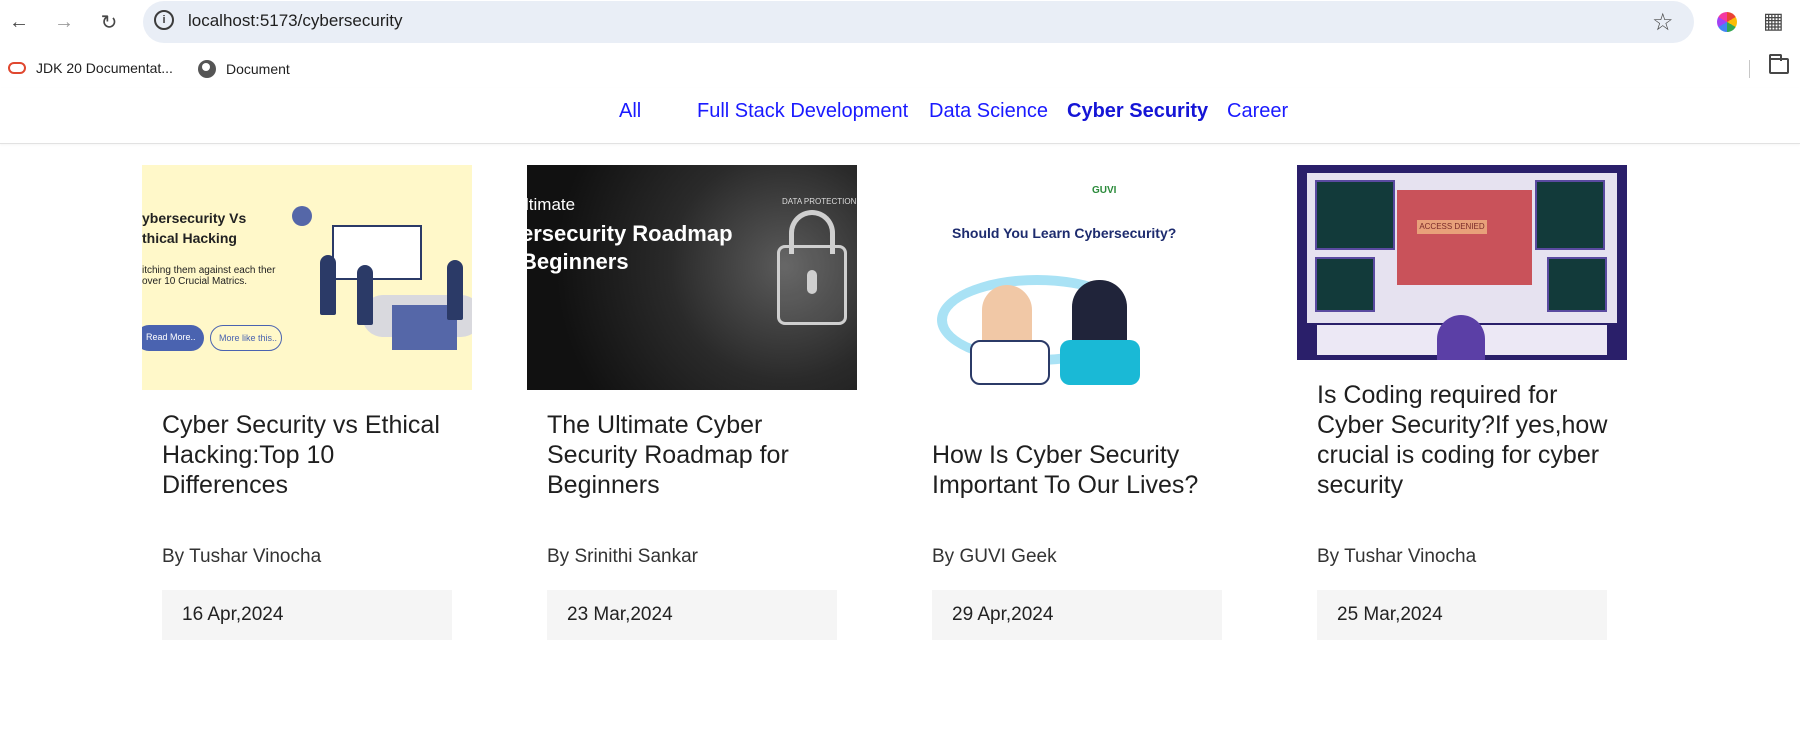 This screenshot has height=737, width=1800. I want to click on thumb-text: ltimate, so click(551, 204).